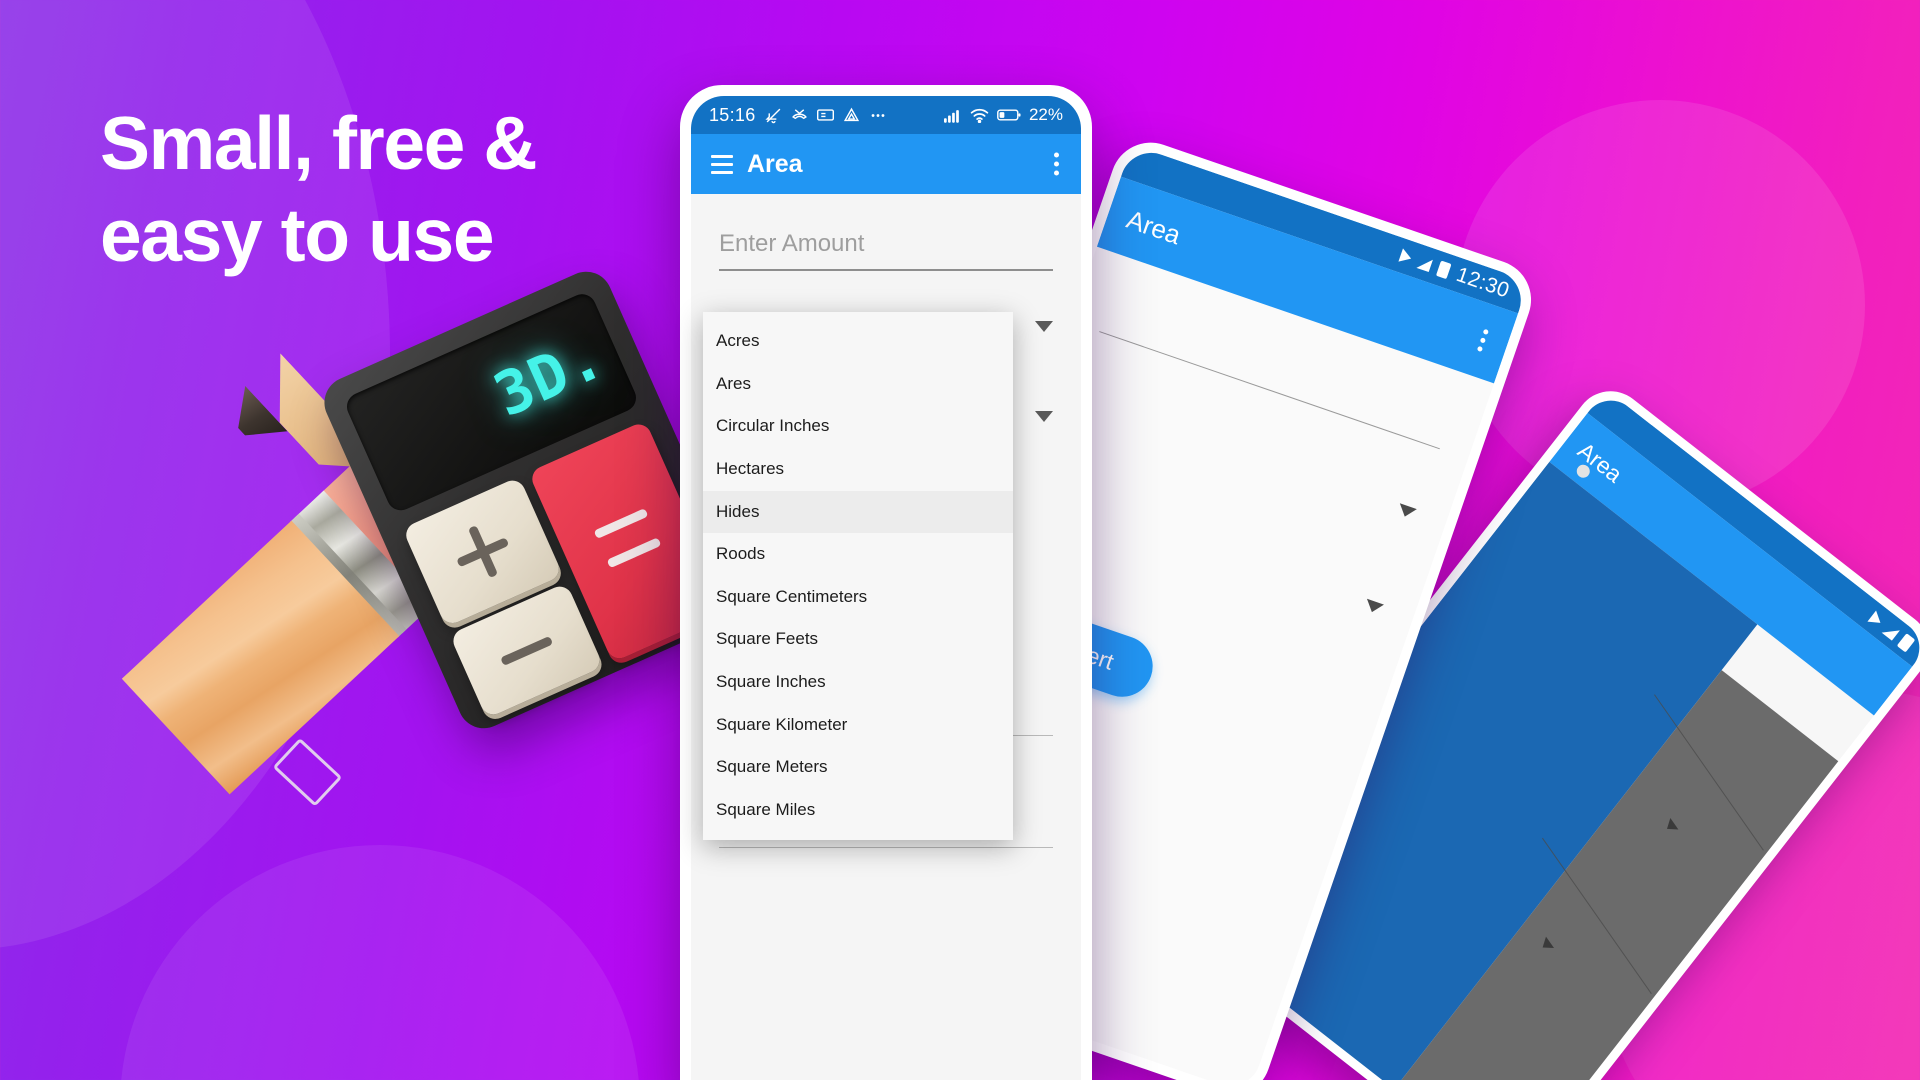  What do you see at coordinates (858, 810) in the screenshot?
I see `dropdown-item: Square Miles` at bounding box center [858, 810].